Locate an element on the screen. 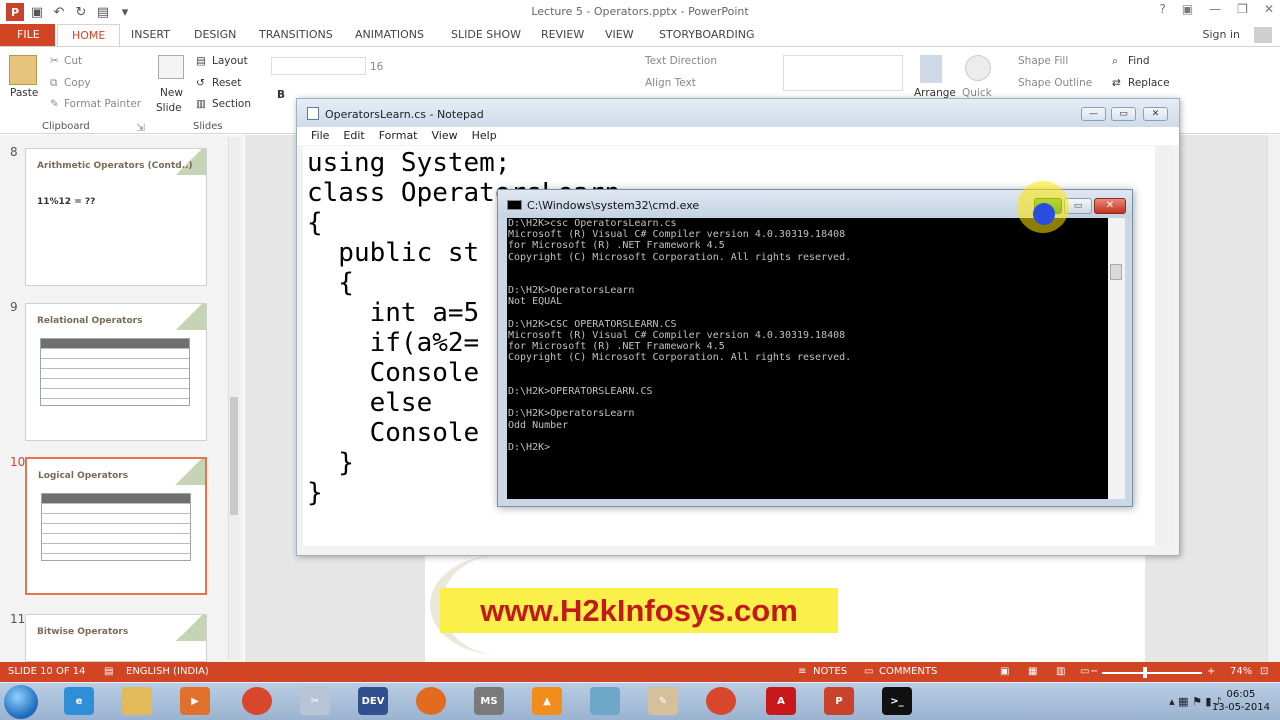  cut-icon: ✂ is located at coordinates (54, 61).